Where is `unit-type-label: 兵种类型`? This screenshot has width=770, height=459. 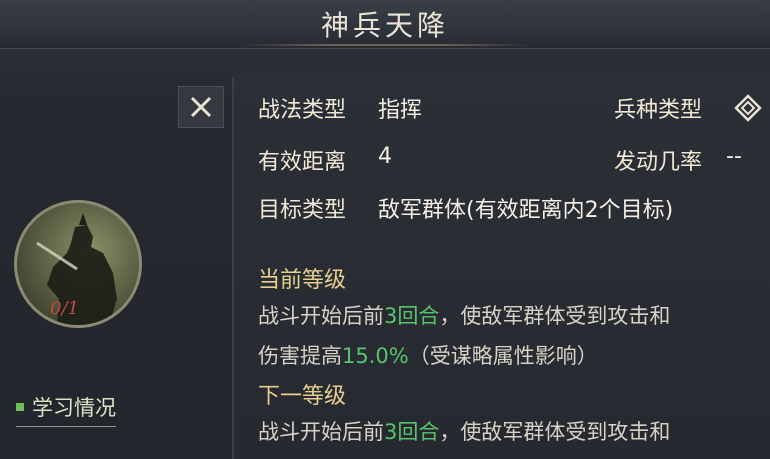 unit-type-label: 兵种类型 is located at coordinates (658, 110).